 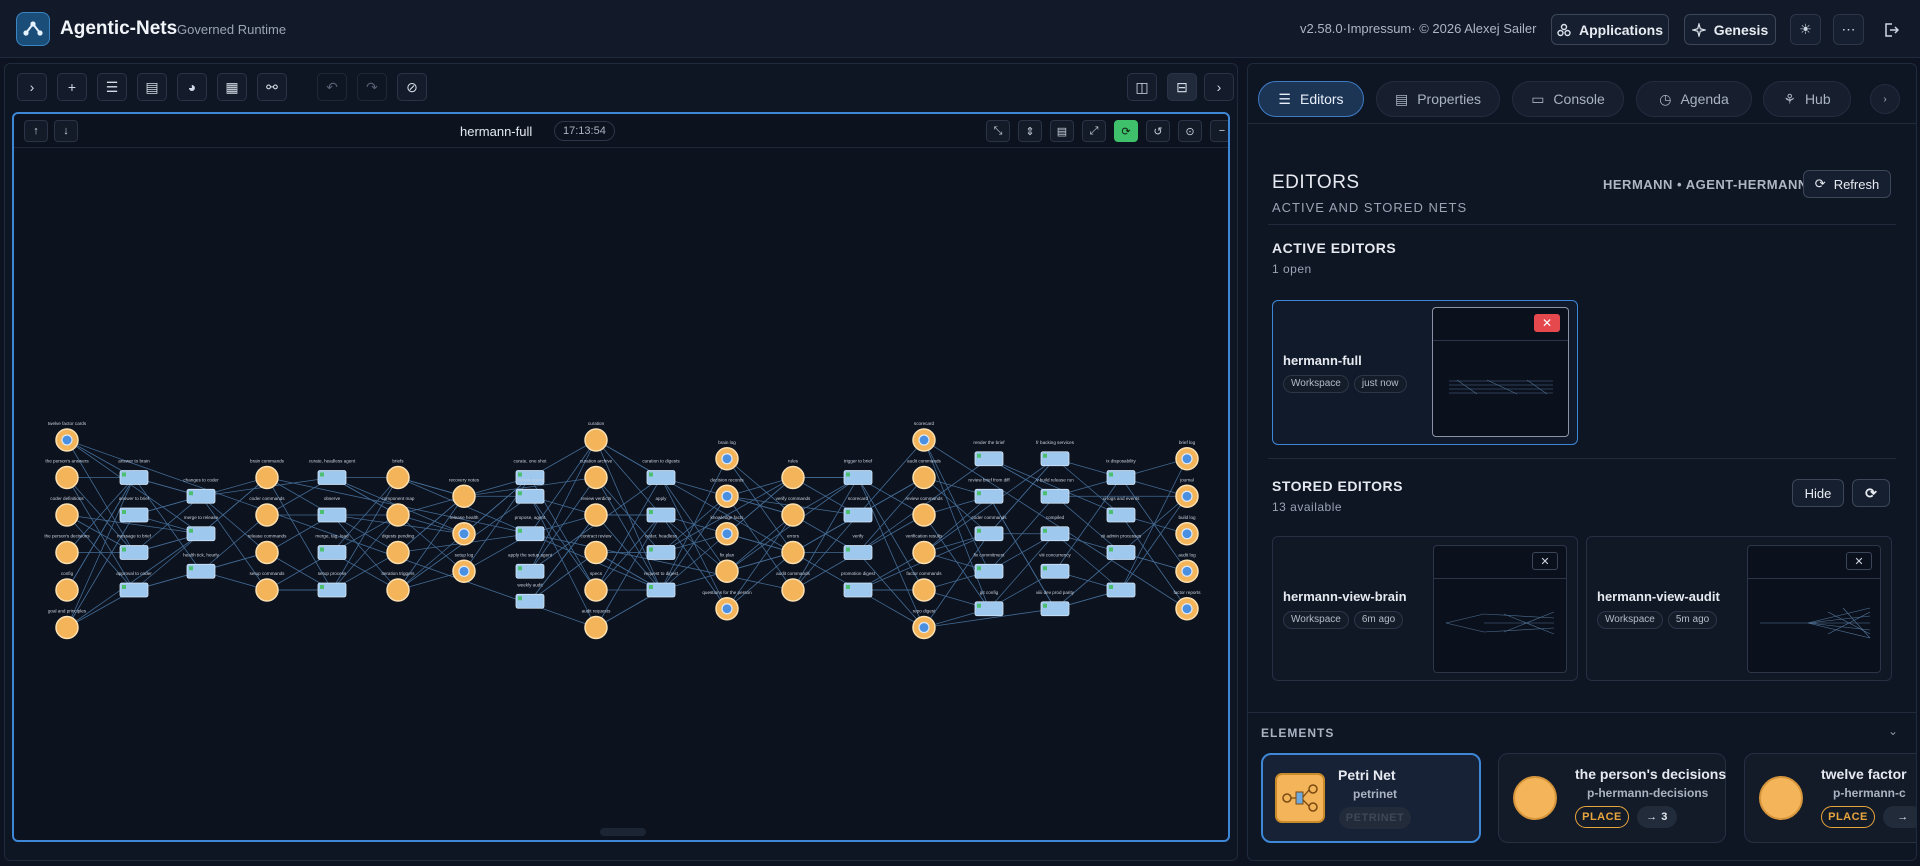 What do you see at coordinates (464, 492) in the screenshot?
I see `net-place: recovery notes` at bounding box center [464, 492].